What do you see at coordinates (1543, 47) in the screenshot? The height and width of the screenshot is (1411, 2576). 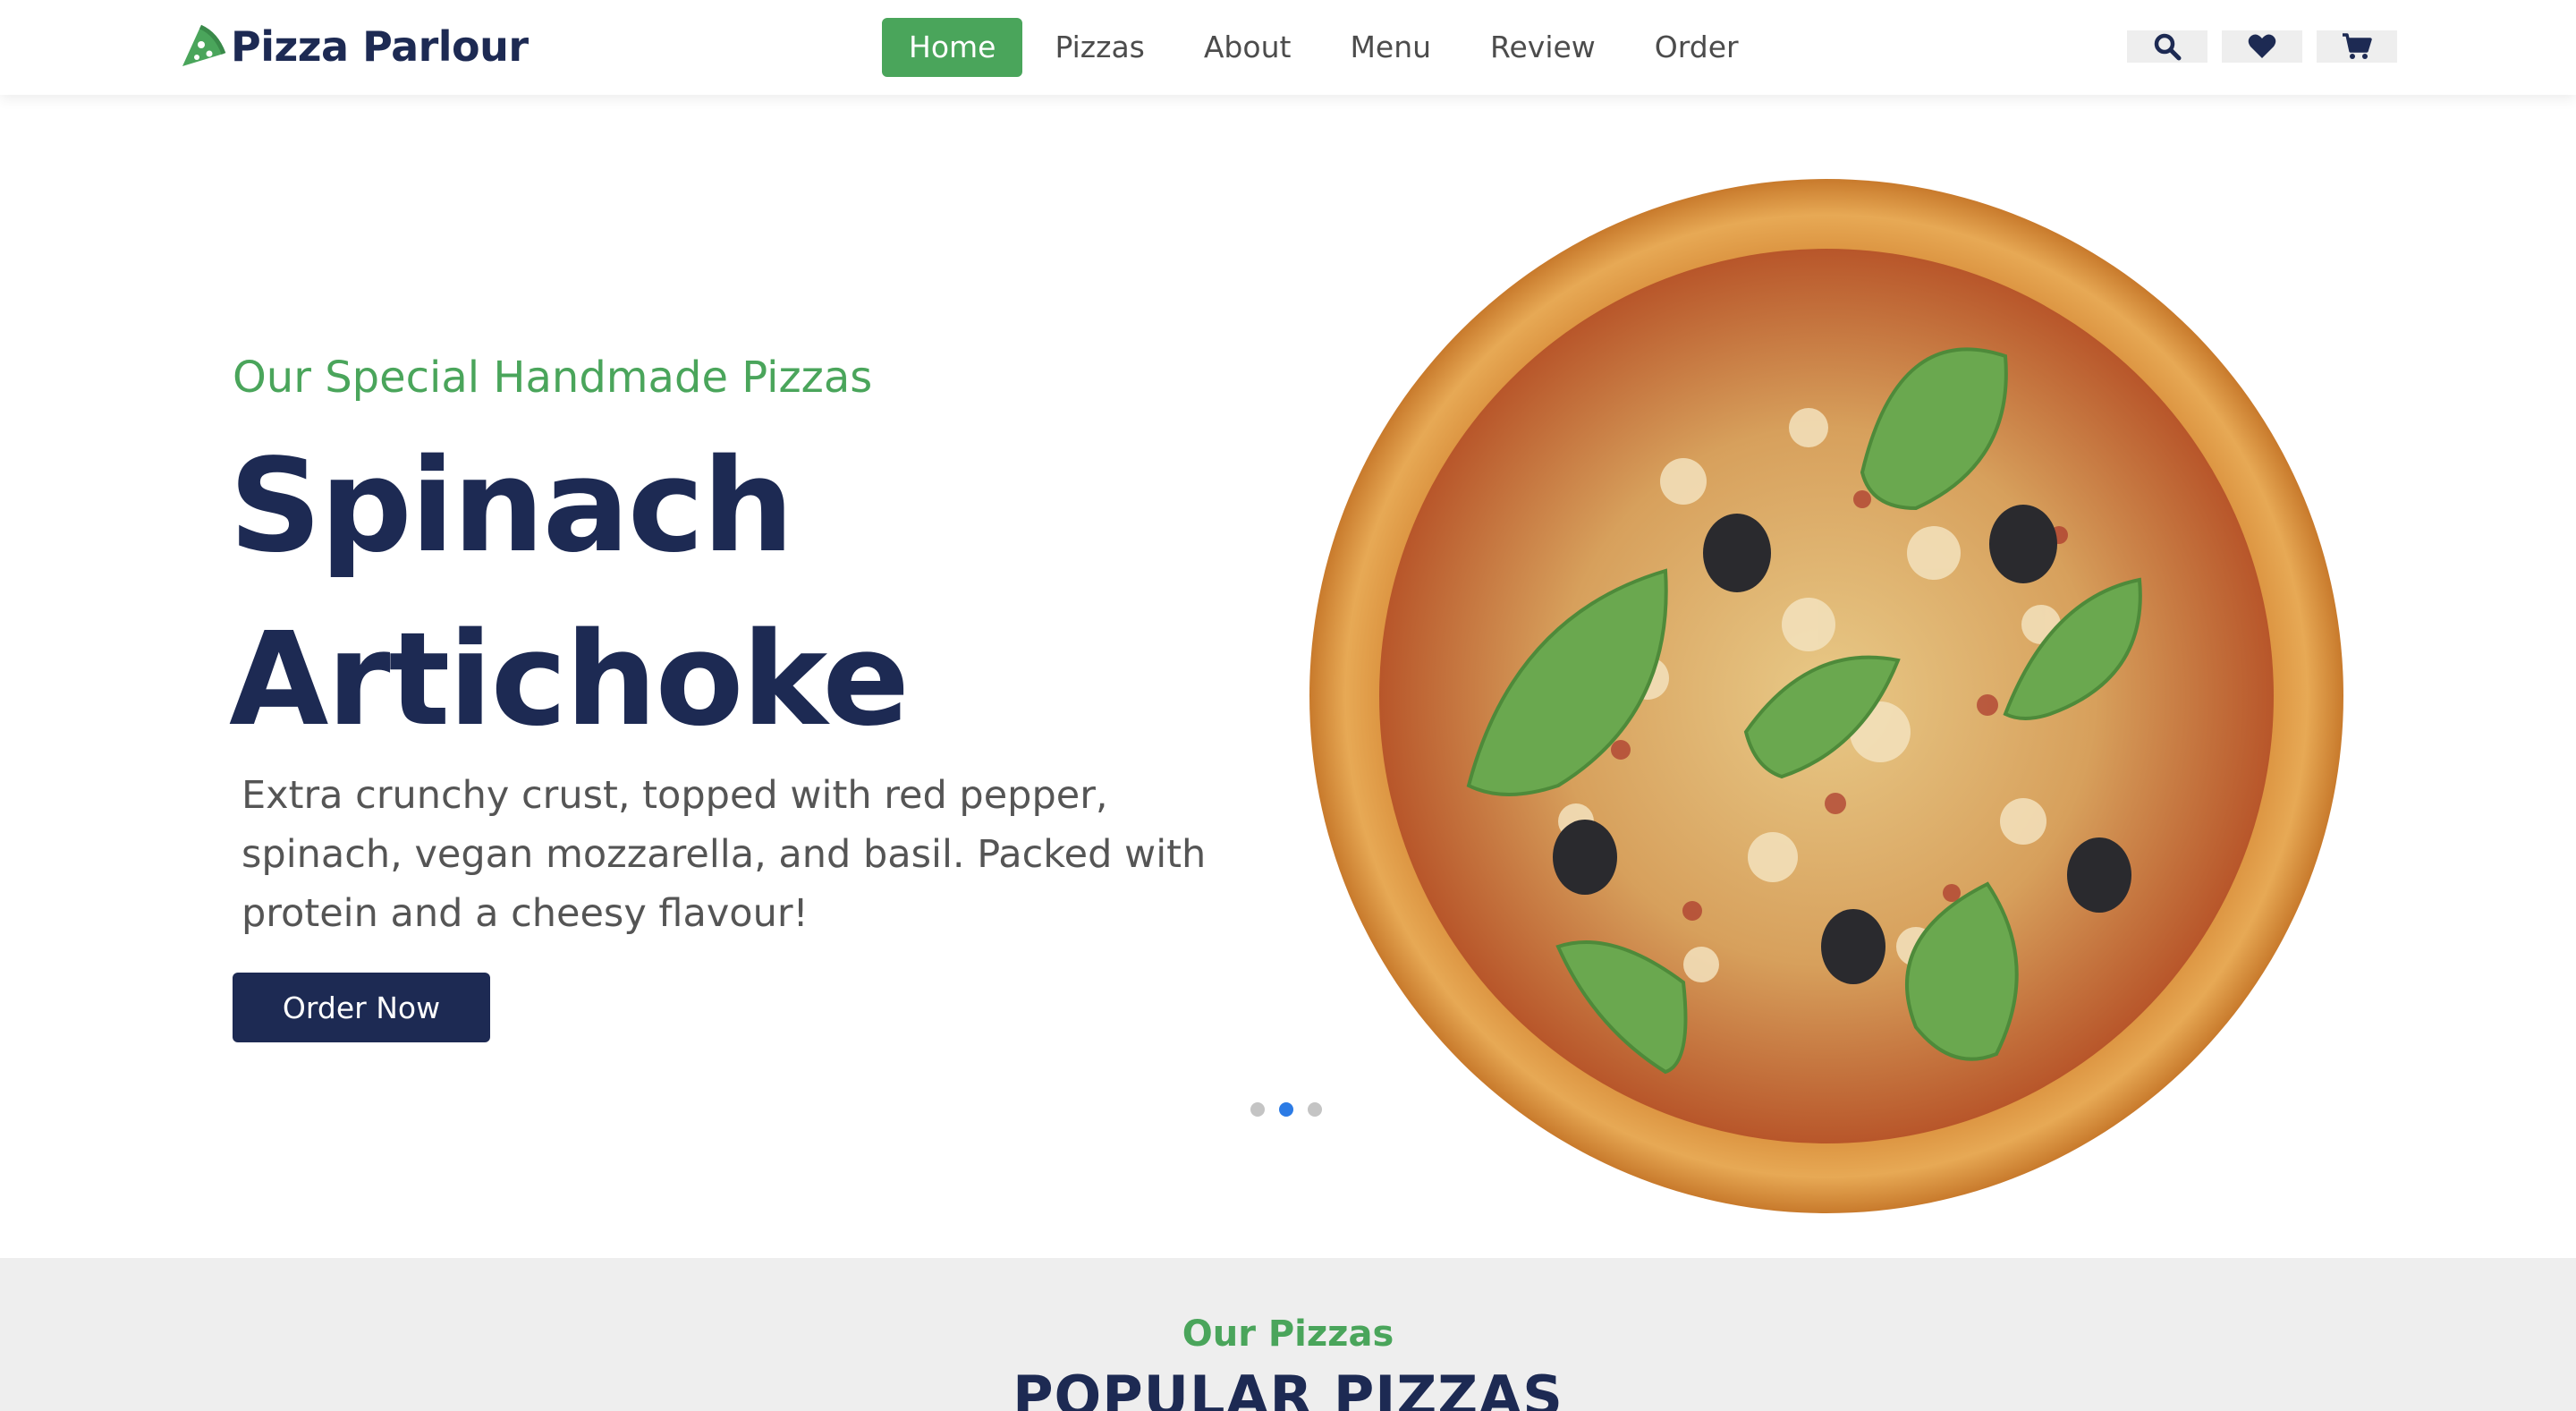 I see `nav-review: Review` at bounding box center [1543, 47].